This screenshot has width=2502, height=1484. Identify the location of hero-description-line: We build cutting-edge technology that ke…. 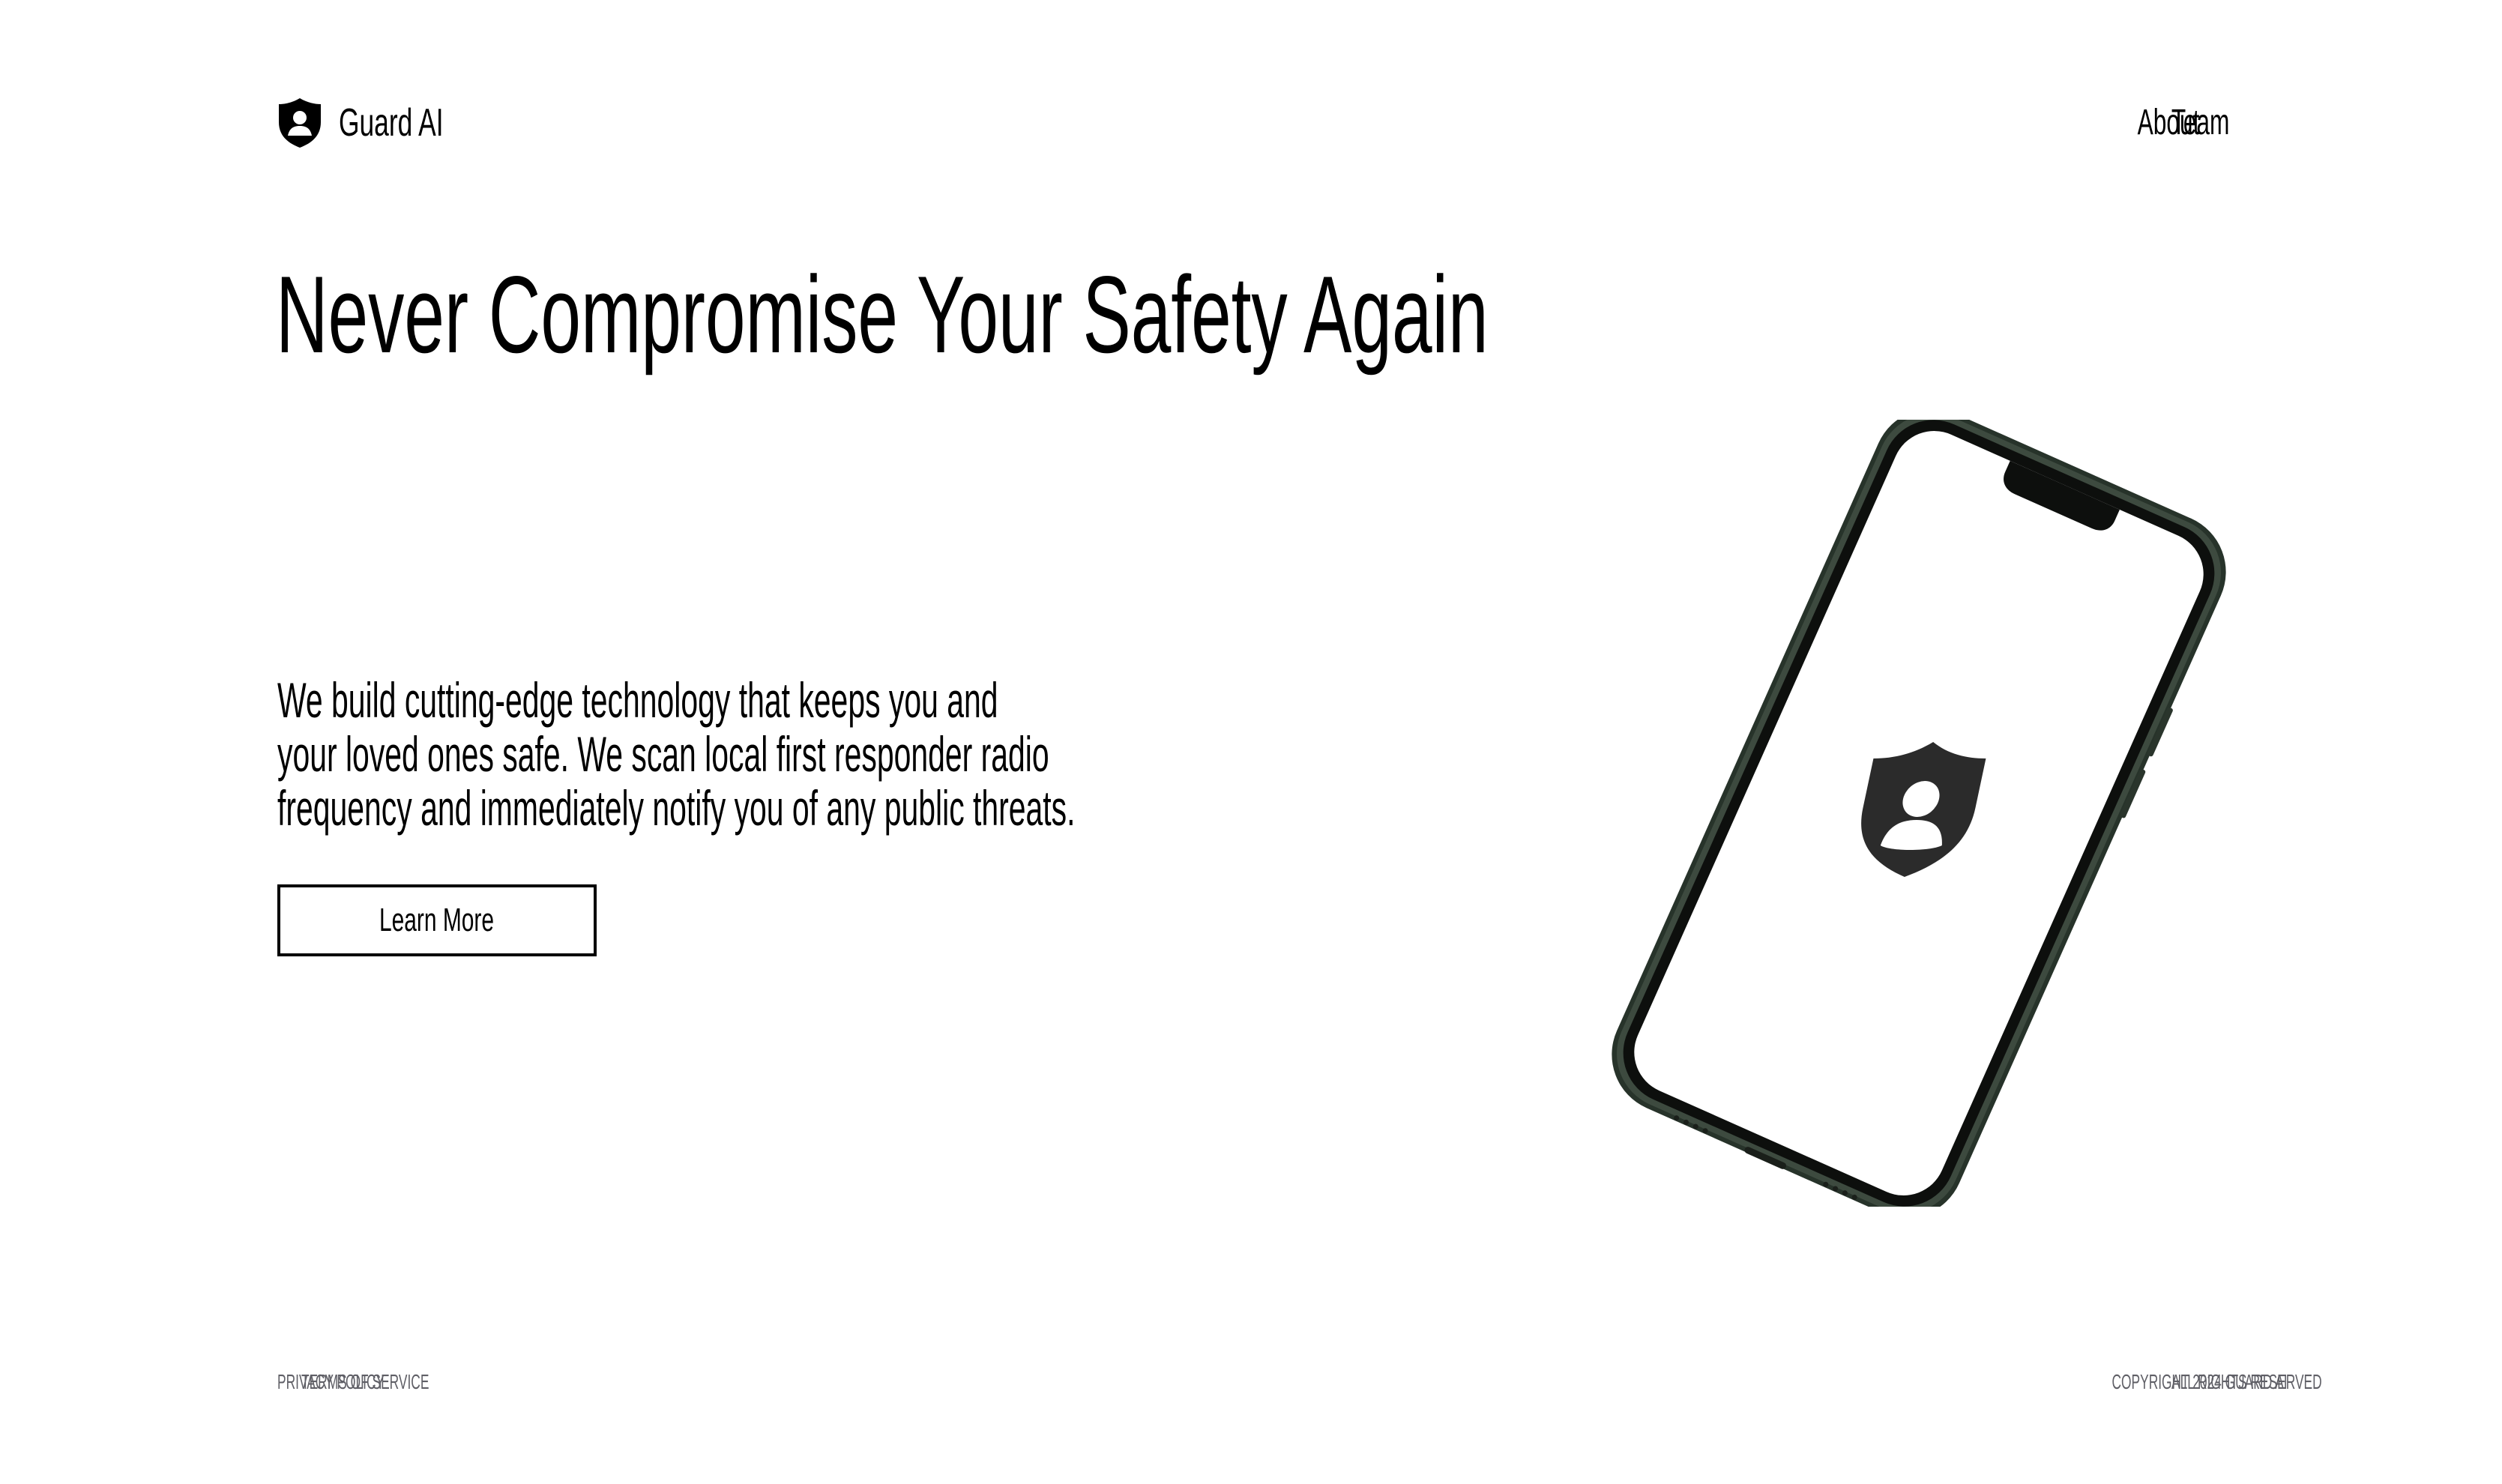
(637, 700).